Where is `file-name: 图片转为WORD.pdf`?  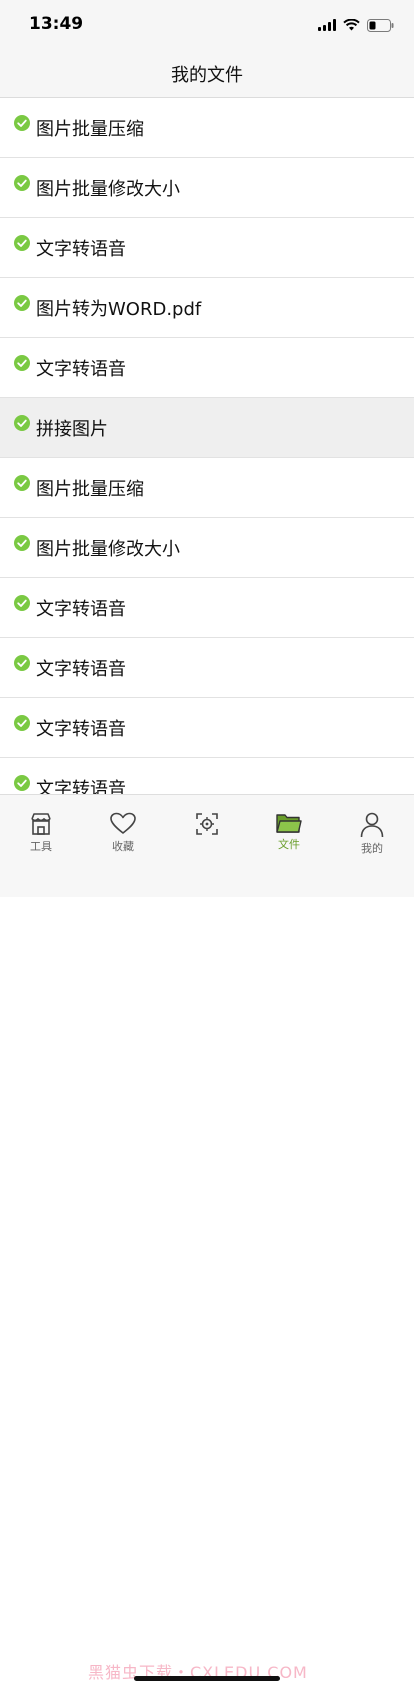
file-name: 图片转为WORD.pdf is located at coordinates (119, 309).